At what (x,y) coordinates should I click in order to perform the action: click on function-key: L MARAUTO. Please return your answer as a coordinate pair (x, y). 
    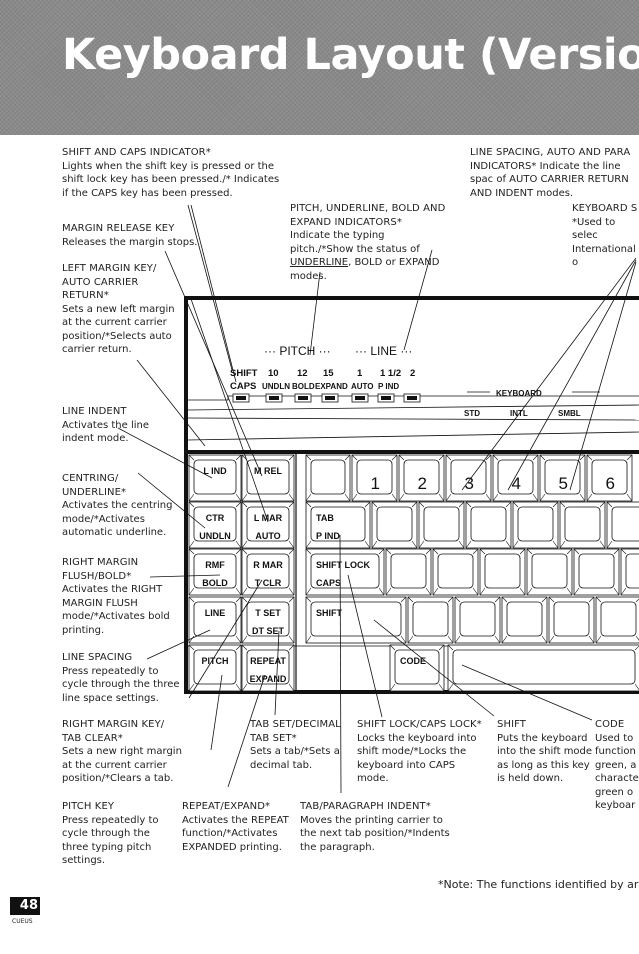
    Looking at the image, I should click on (268, 525).